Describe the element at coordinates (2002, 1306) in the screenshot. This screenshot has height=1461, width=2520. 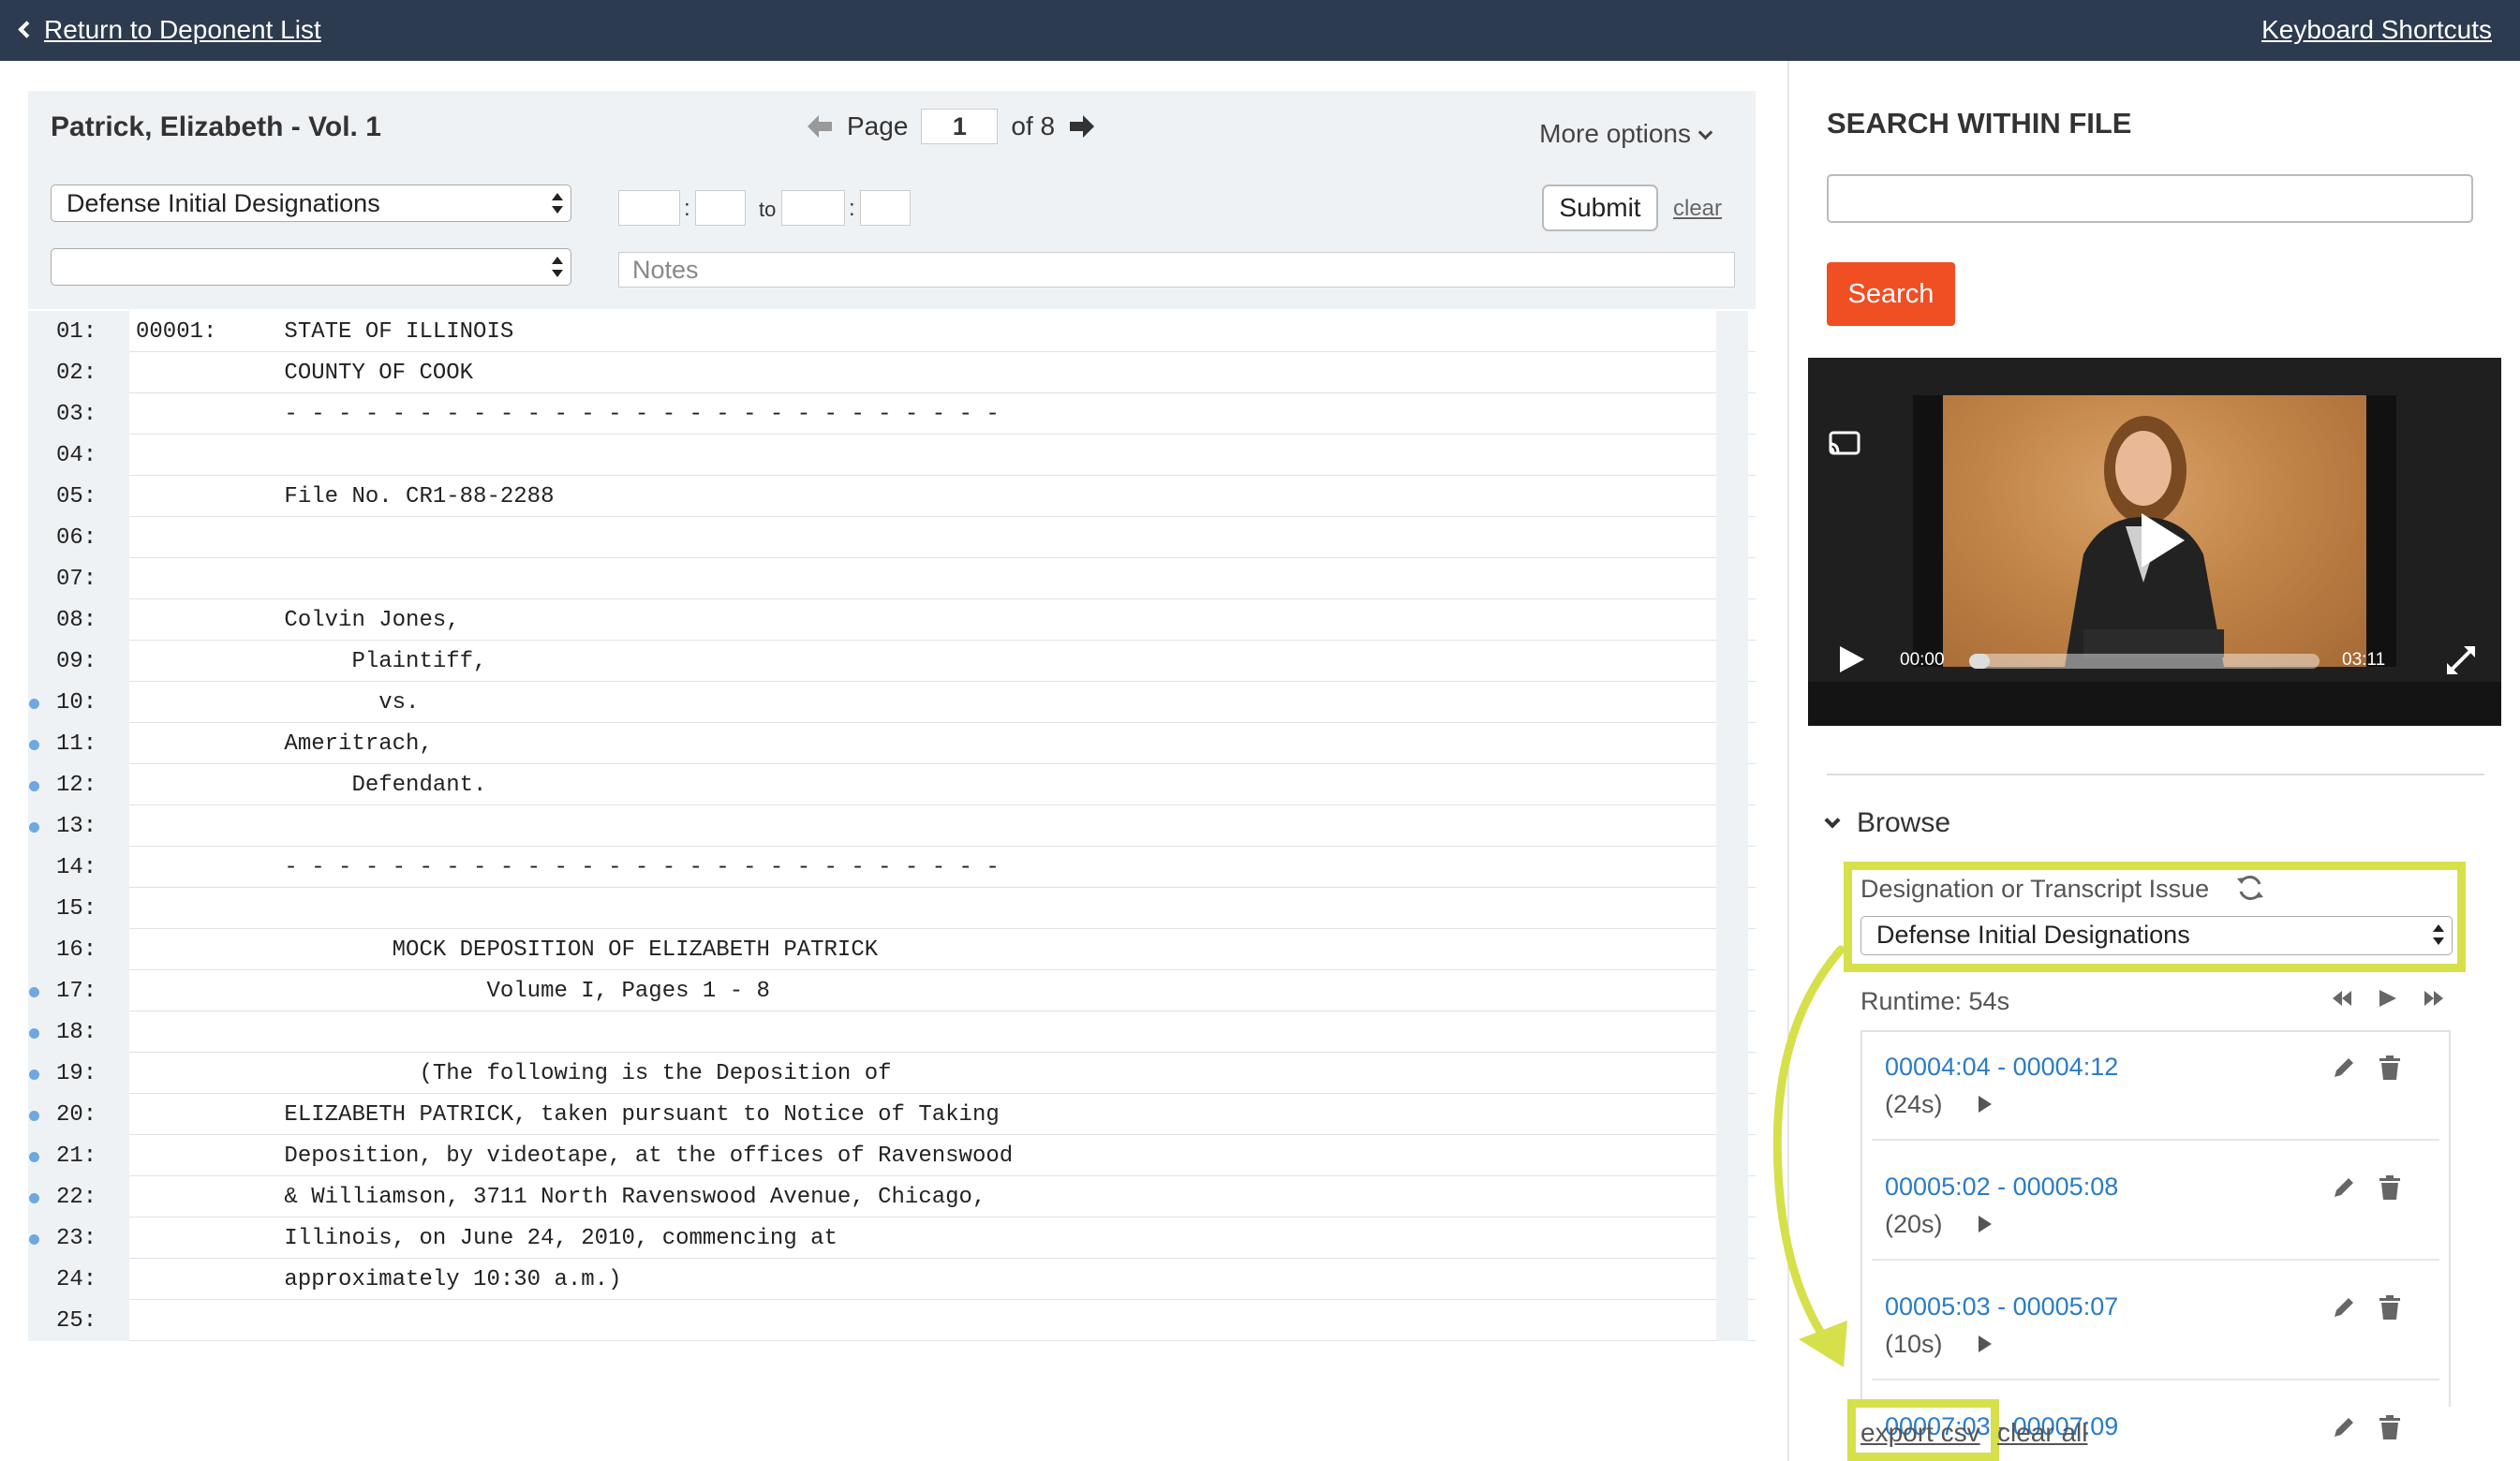
I see `clip-range-link: 00005:03 - 00005:07` at that location.